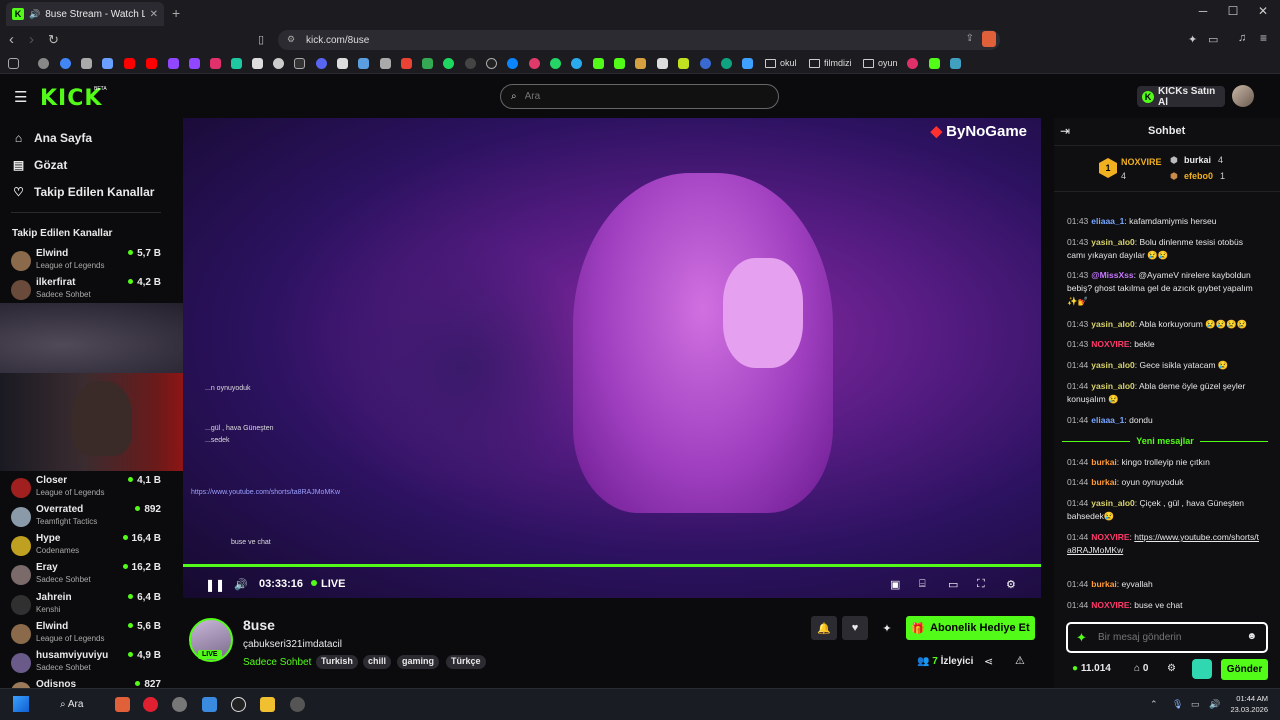 The width and height of the screenshot is (1280, 720). Describe the element at coordinates (418, 662) in the screenshot. I see `tag-gaming: gaming` at that location.